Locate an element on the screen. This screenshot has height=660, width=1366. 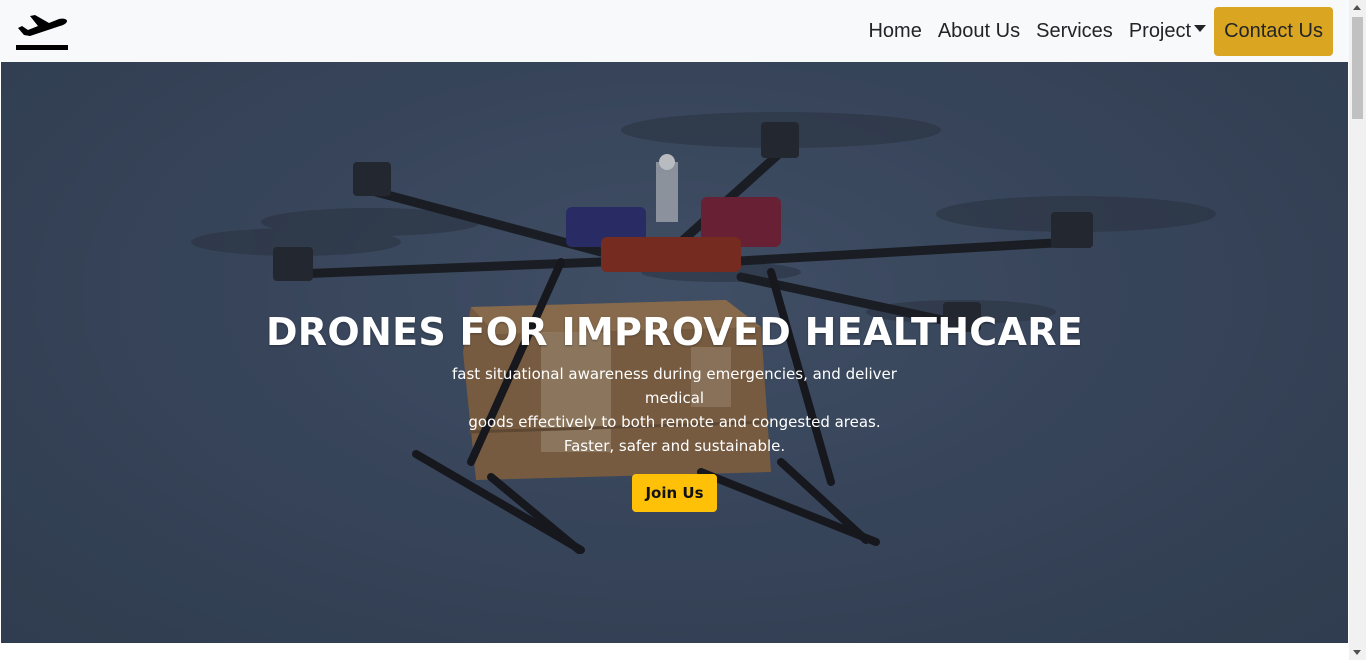
logo-link is located at coordinates (42, 31).